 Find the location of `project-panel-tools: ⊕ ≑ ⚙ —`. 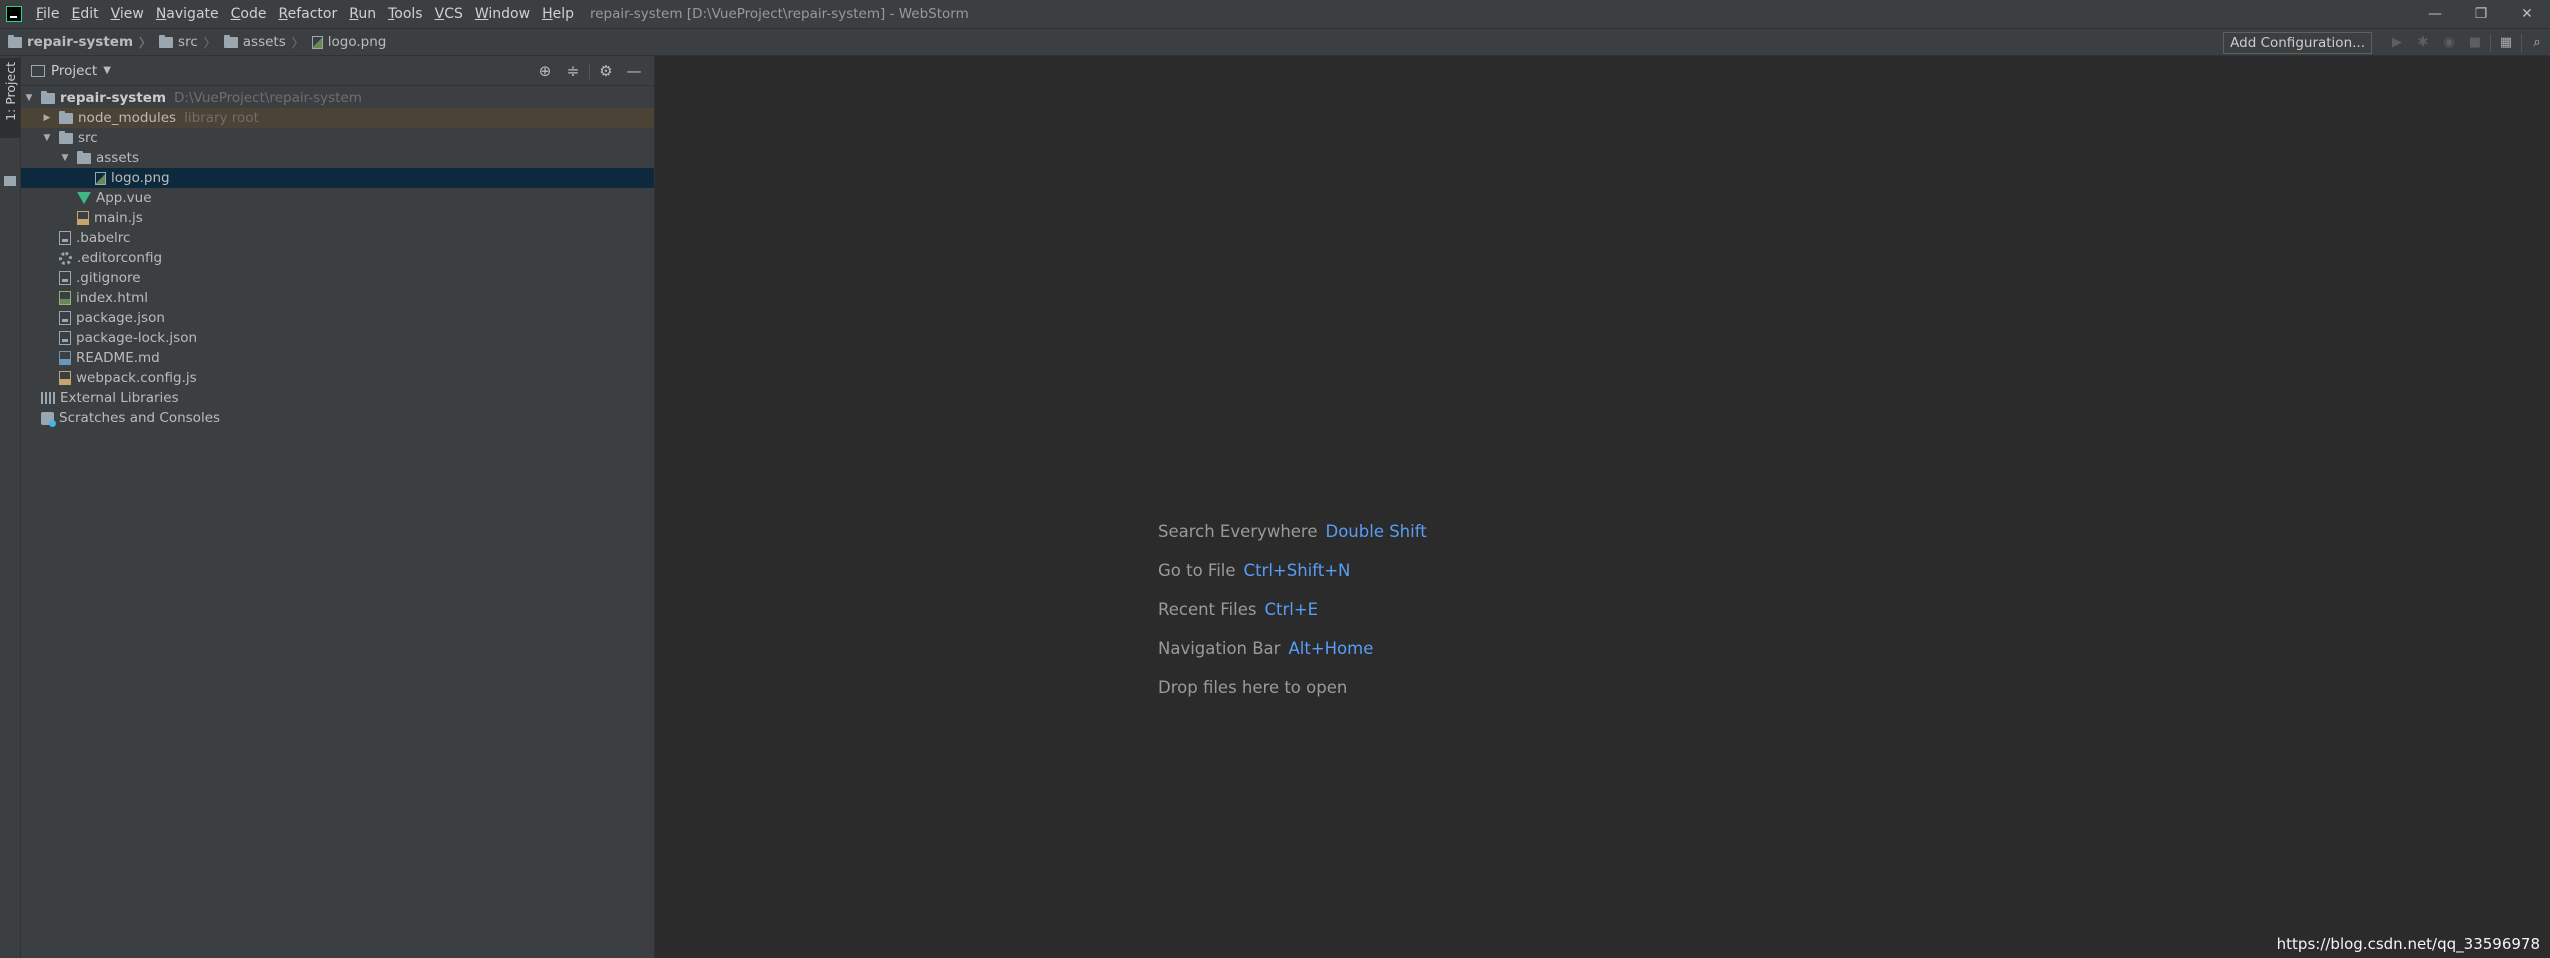

project-panel-tools: ⊕ ≑ ⚙ — is located at coordinates (589, 71).